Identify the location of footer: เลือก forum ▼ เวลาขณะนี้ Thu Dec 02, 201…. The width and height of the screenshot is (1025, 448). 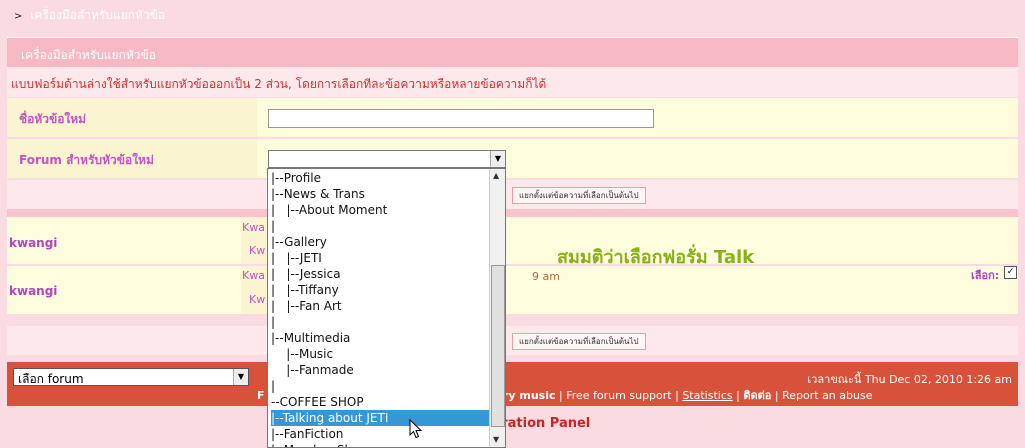
(512, 384).